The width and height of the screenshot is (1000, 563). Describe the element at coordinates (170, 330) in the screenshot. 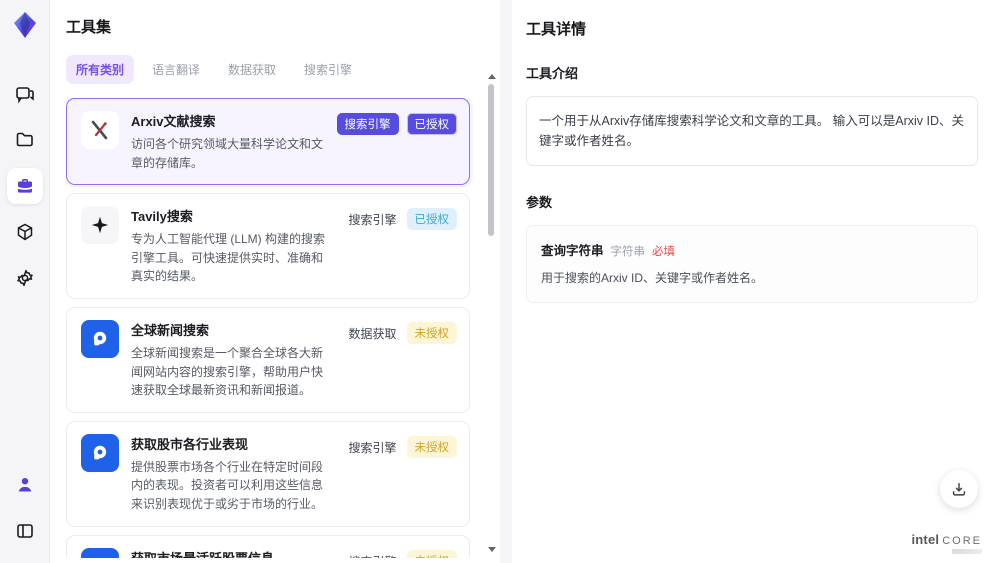

I see `tool-name: 全球新闻搜索` at that location.